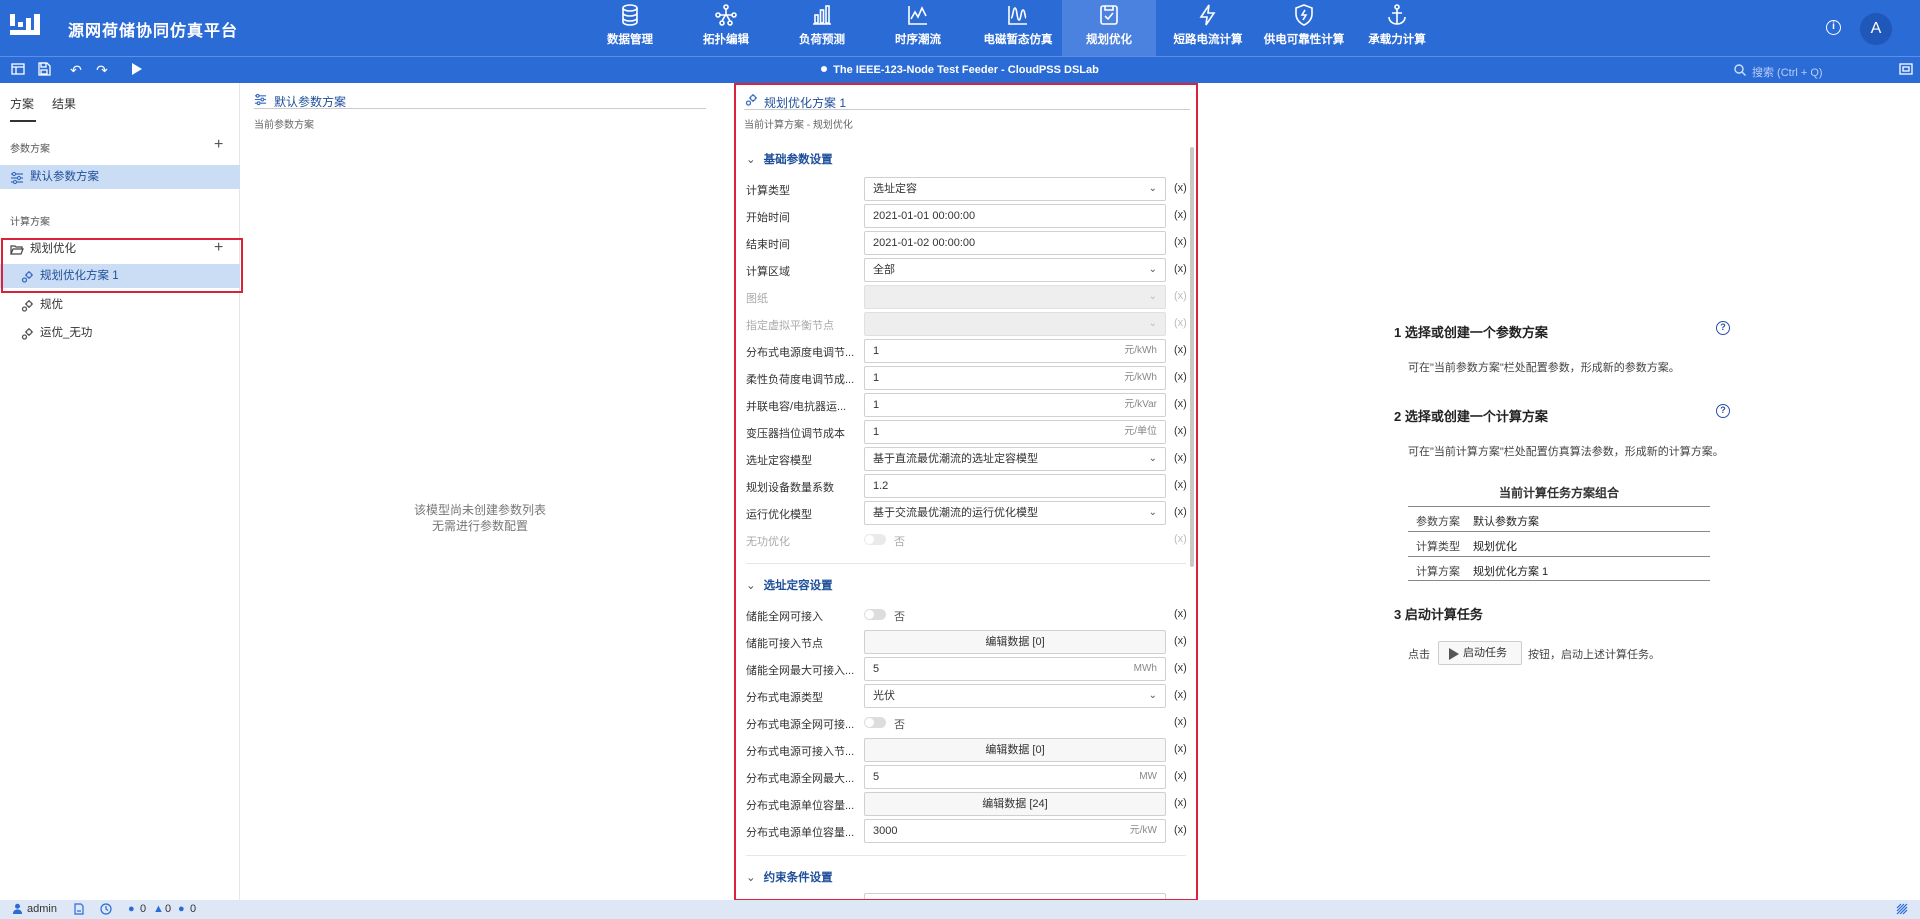 The image size is (1920, 919). I want to click on history-icon, so click(106, 909).